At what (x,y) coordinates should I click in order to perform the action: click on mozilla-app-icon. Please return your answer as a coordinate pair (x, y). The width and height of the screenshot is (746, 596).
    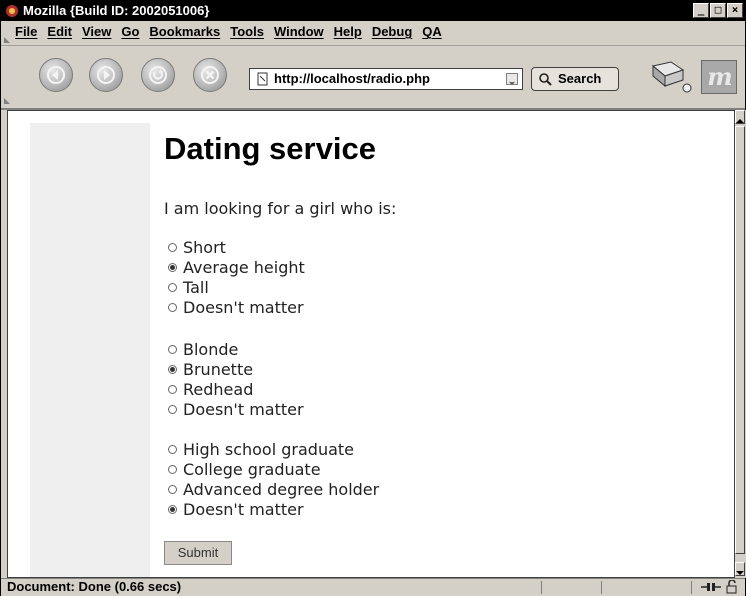
    Looking at the image, I should click on (12, 11).